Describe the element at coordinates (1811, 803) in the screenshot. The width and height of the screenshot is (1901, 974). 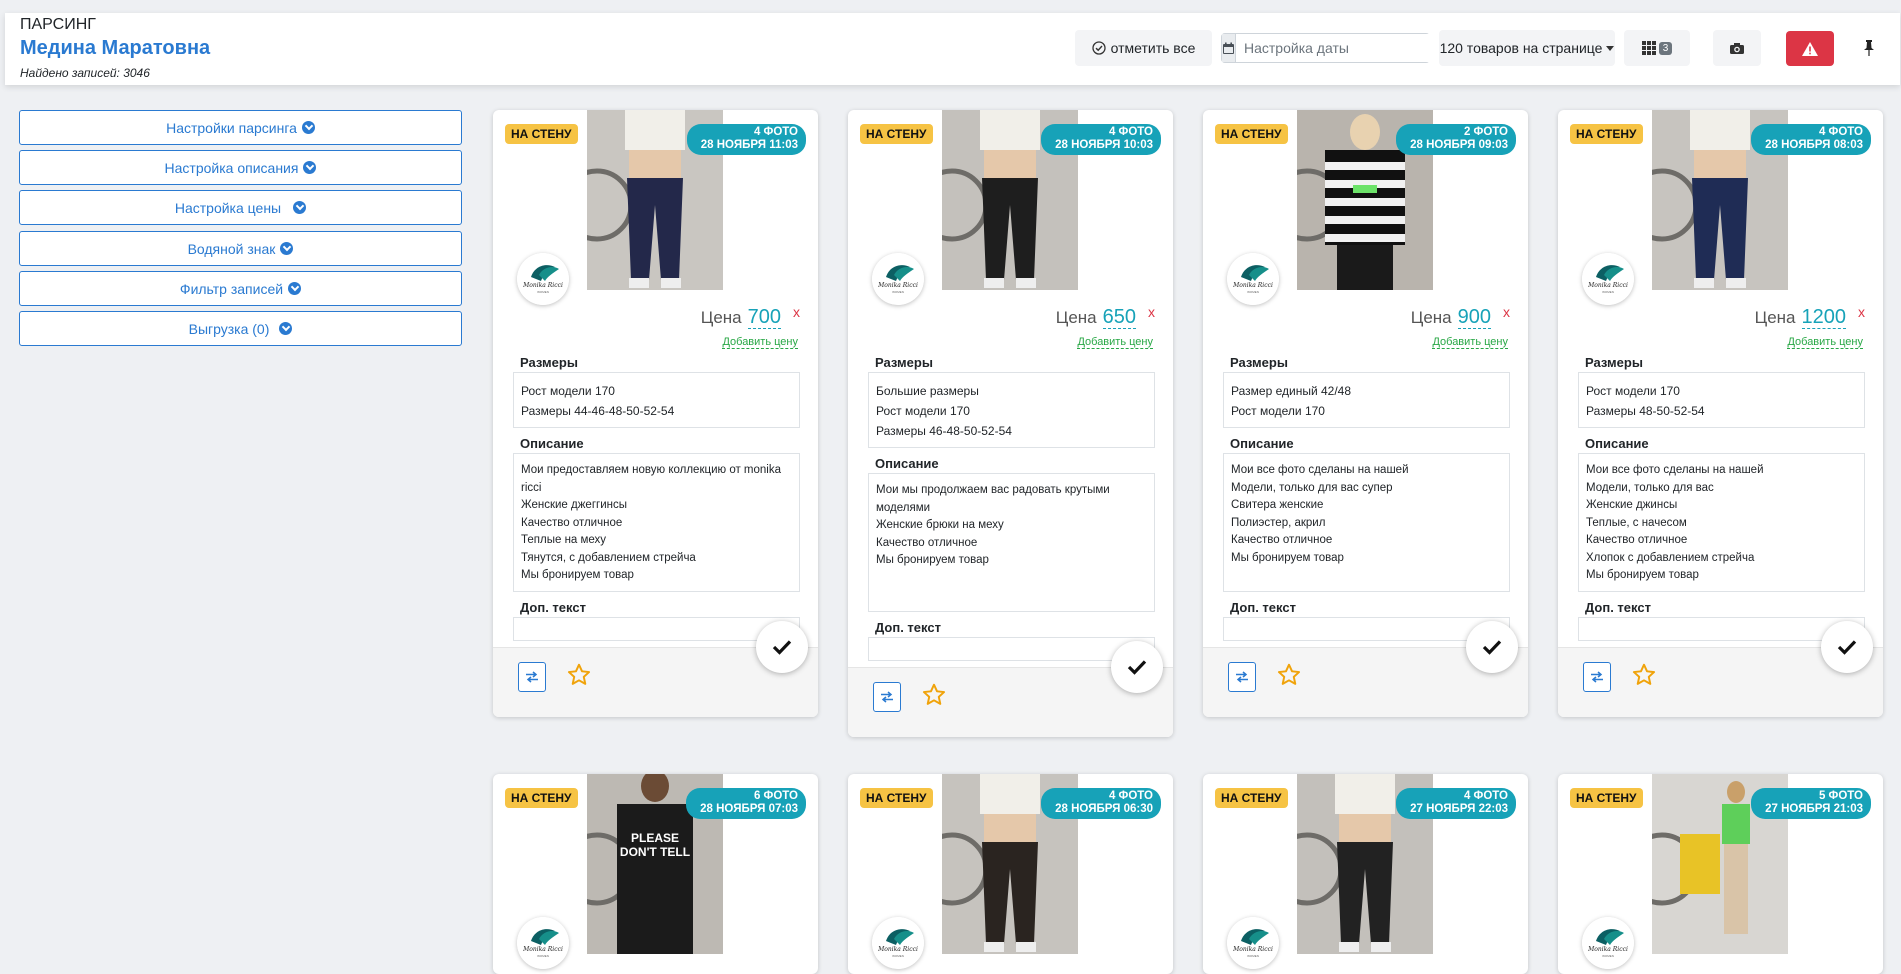
I see `photo-date-badge: 5 ФОТО 27 НОЯБРЯ 21:03` at that location.